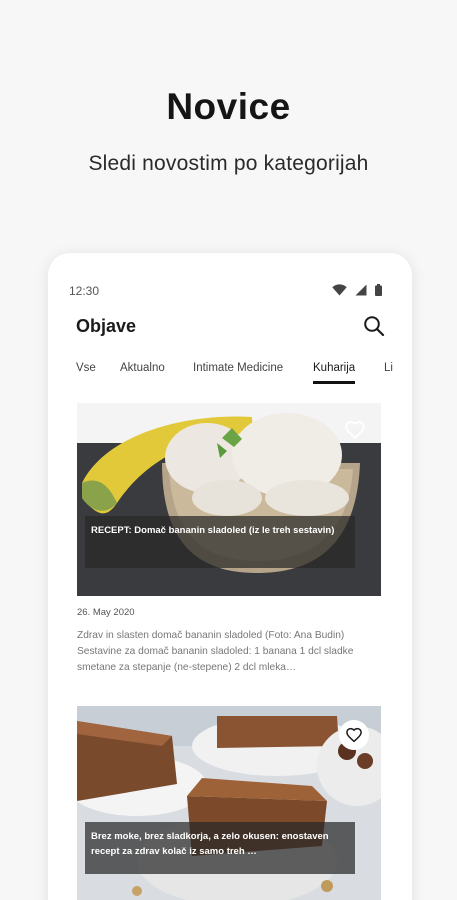 This screenshot has height=900, width=457. Describe the element at coordinates (106, 326) in the screenshot. I see `page-title: Objave` at that location.